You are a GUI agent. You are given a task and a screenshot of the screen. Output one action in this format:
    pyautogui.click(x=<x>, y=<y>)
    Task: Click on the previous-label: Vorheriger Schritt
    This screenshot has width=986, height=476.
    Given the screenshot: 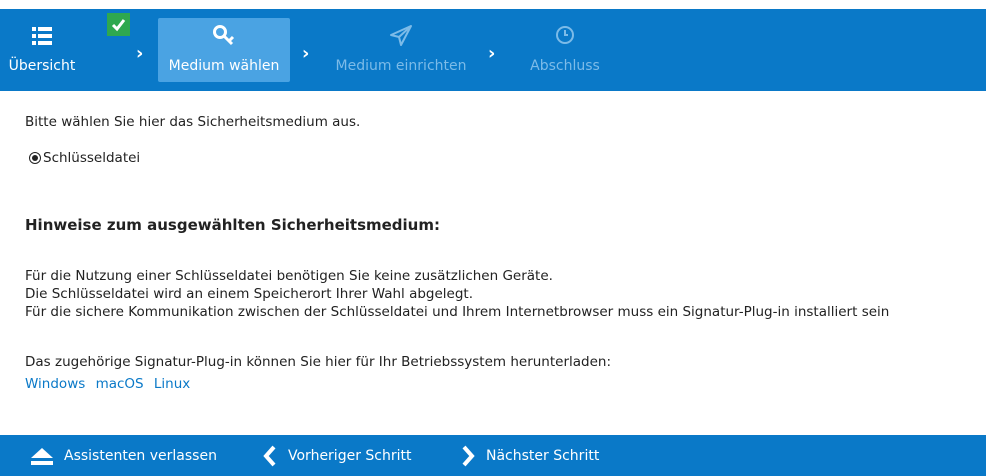 What is the action you would take?
    pyautogui.click(x=350, y=455)
    